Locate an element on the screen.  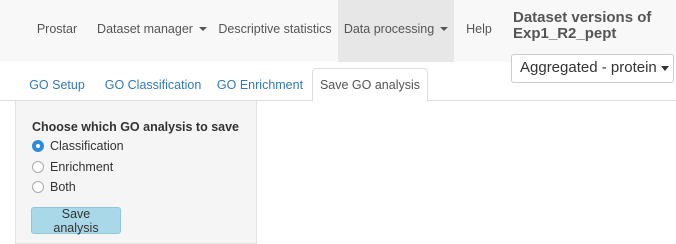
nav-help-label: Help is located at coordinates (479, 29).